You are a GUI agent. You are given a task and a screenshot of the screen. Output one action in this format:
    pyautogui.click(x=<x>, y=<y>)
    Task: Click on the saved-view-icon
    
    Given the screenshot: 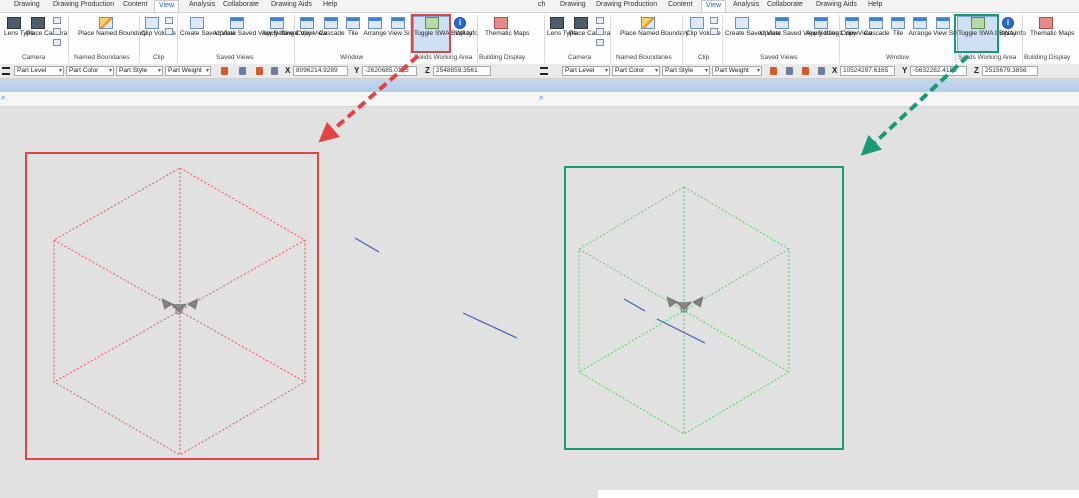 What is the action you would take?
    pyautogui.click(x=196, y=23)
    